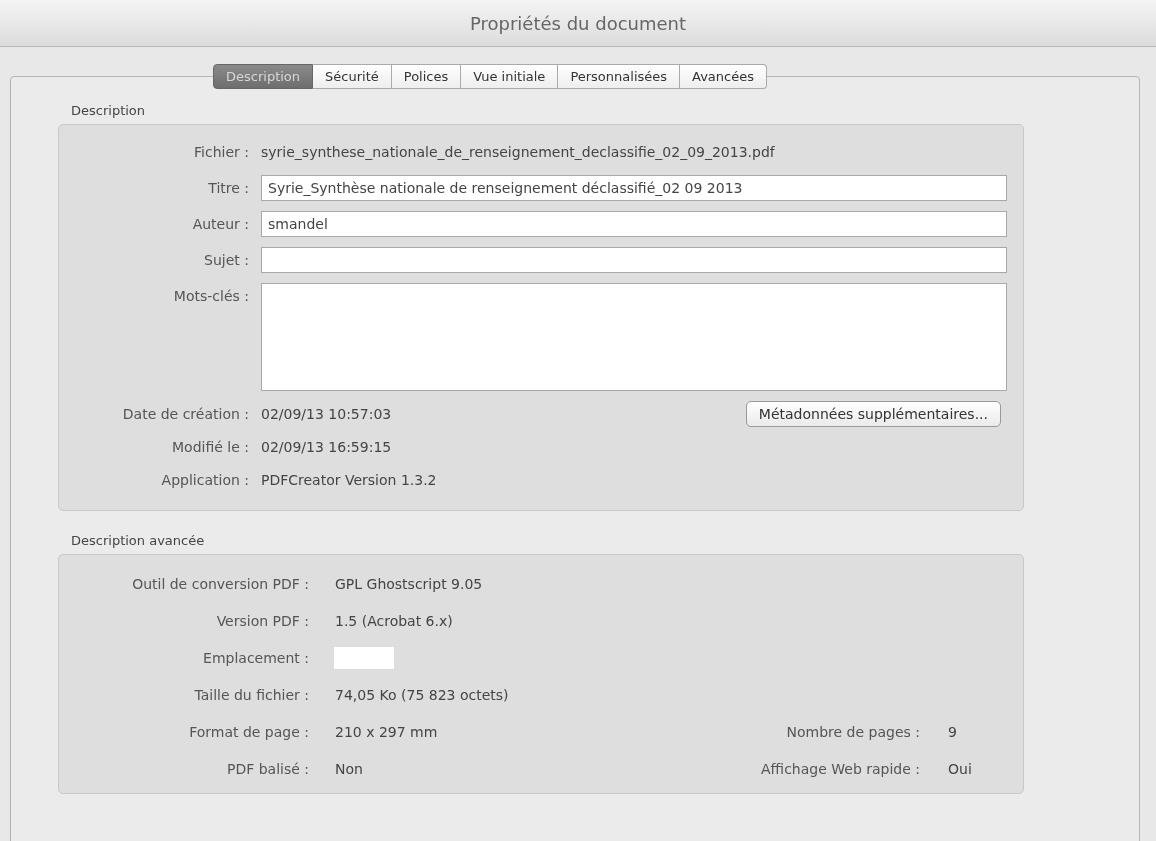  I want to click on field-label: Fichier :, so click(221, 152).